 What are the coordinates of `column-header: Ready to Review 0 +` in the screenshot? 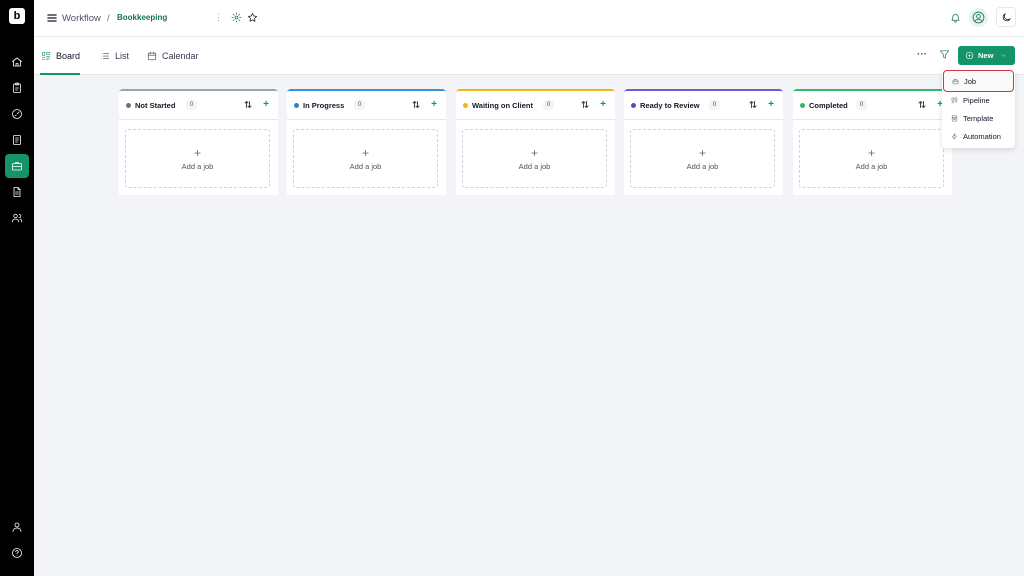 It's located at (703, 105).